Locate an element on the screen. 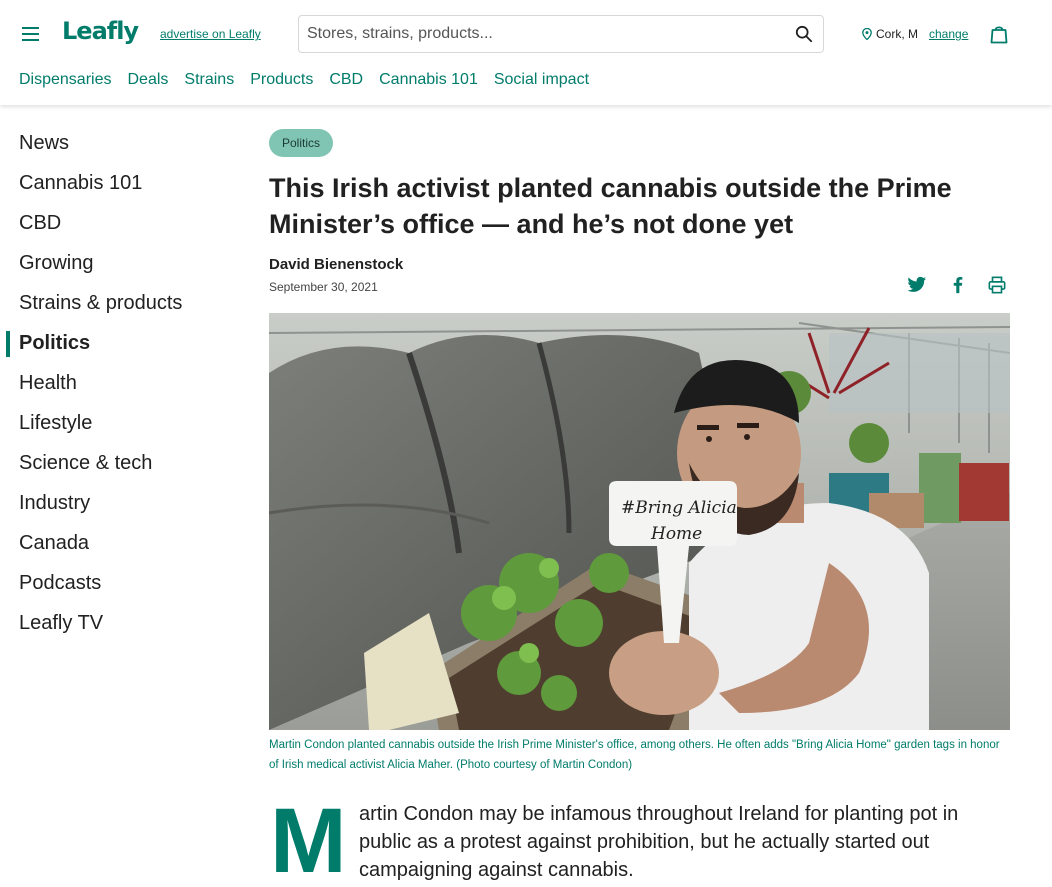 The image size is (1052, 887). sidebar-item-strains-products: Strains & products is located at coordinates (120, 305).